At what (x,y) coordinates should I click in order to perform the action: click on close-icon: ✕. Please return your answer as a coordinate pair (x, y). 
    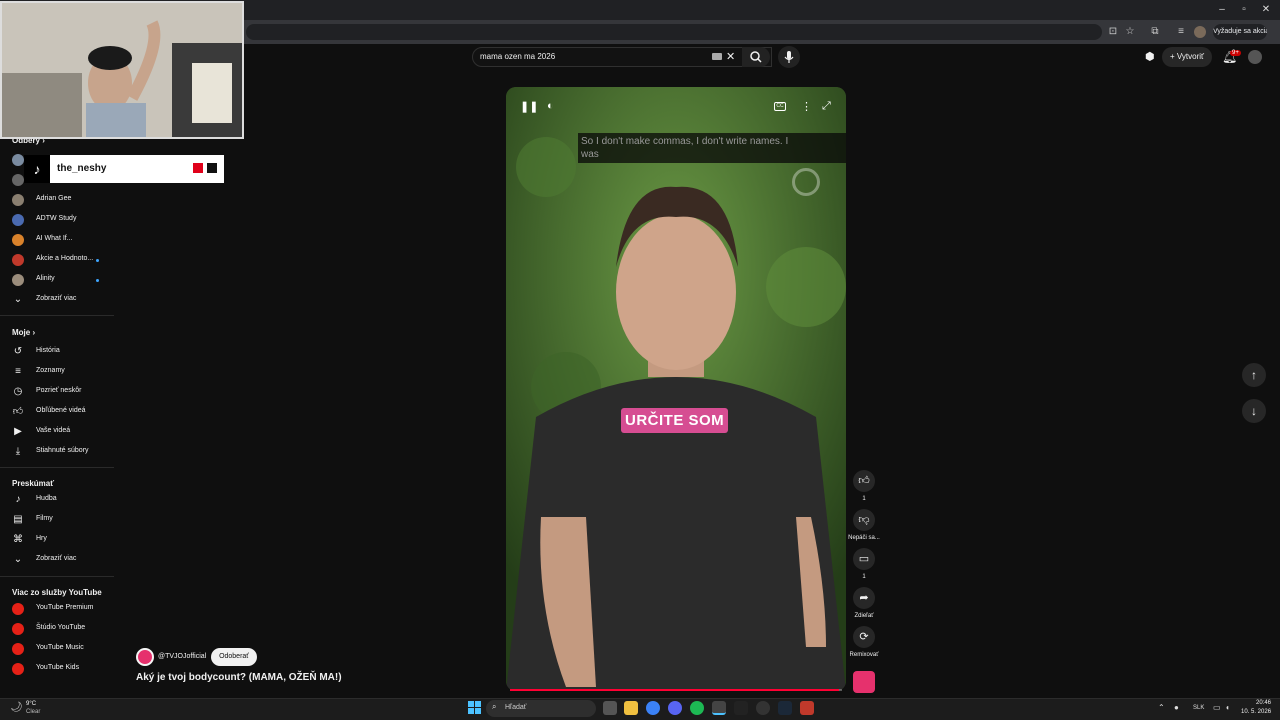
    Looking at the image, I should click on (1266, 9).